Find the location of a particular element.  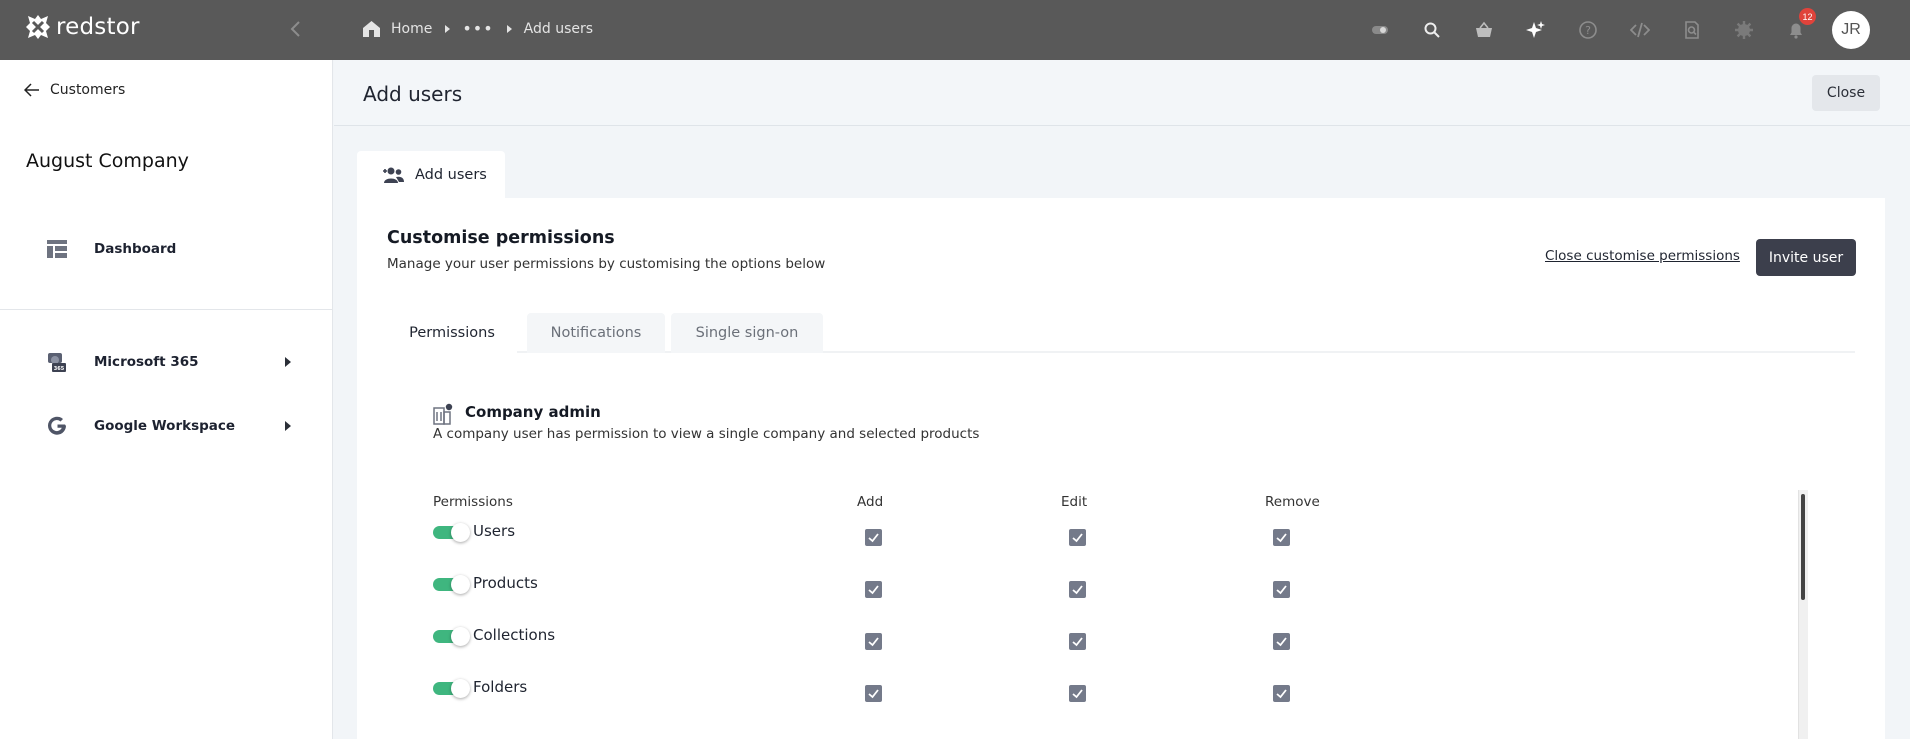

column-header: Edit is located at coordinates (1074, 502).